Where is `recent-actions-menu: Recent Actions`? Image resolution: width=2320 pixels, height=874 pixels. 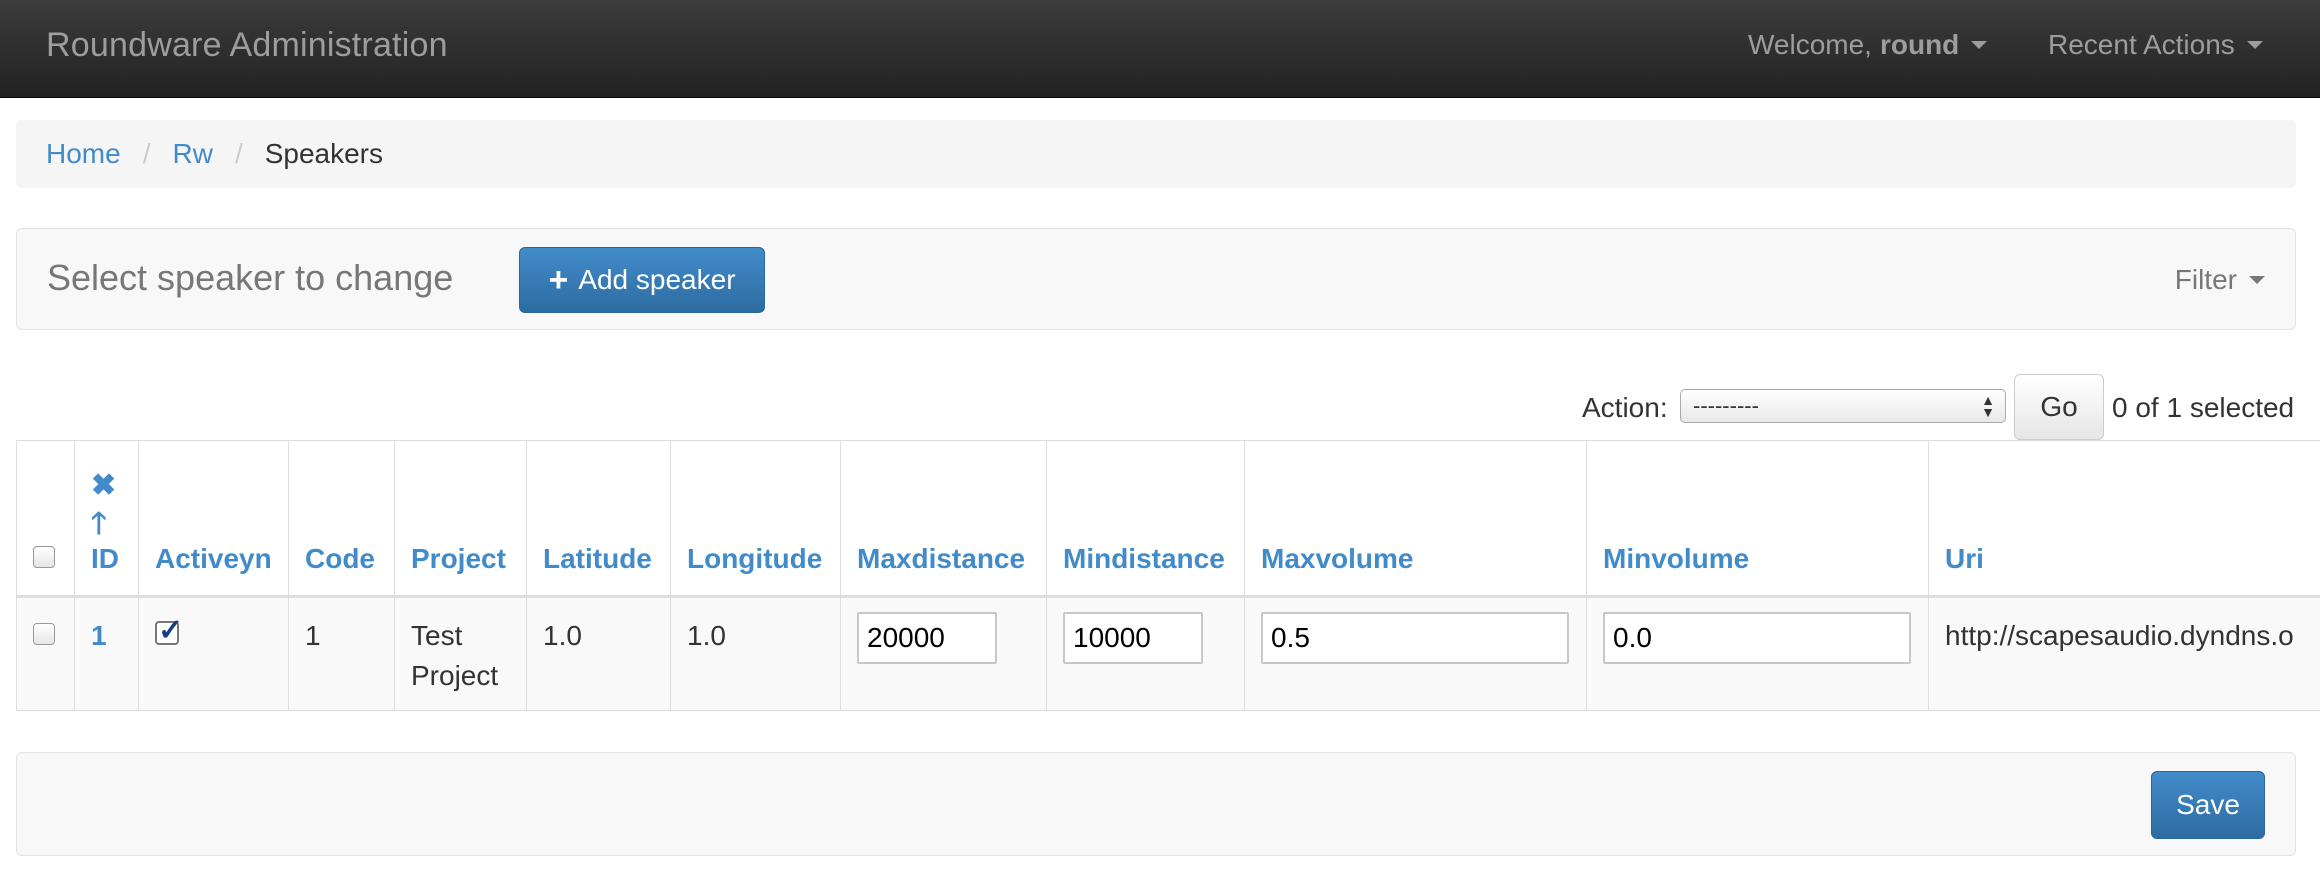
recent-actions-menu: Recent Actions is located at coordinates (2155, 45).